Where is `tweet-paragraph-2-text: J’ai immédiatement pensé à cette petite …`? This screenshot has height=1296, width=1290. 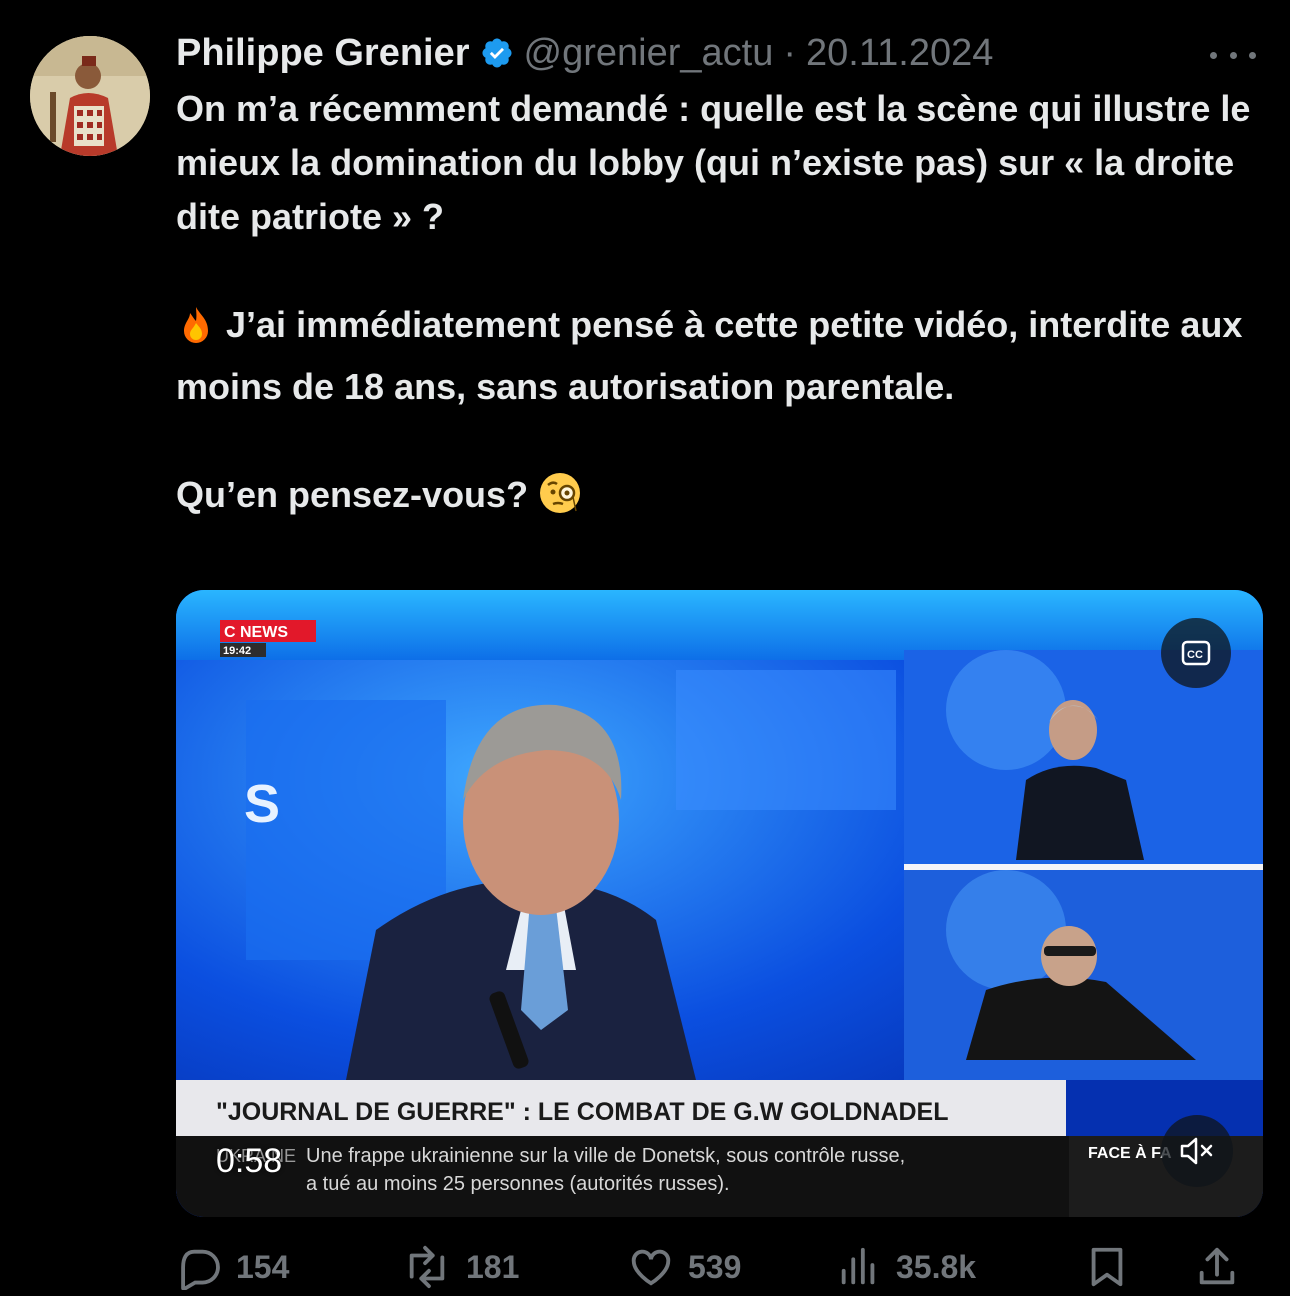 tweet-paragraph-2-text: J’ai immédiatement pensé à cette petite … is located at coordinates (709, 355).